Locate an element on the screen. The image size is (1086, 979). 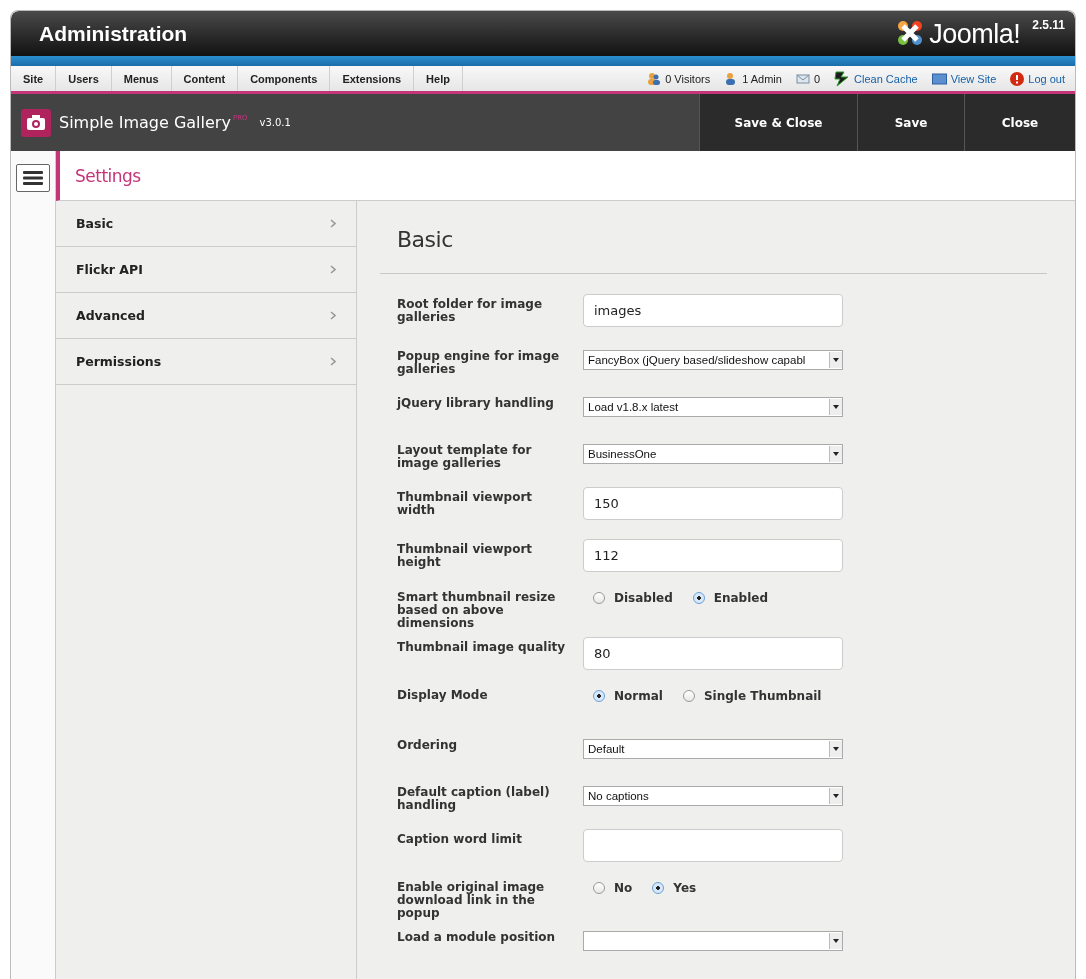
status-link: Clean Cache is located at coordinates (886, 78).